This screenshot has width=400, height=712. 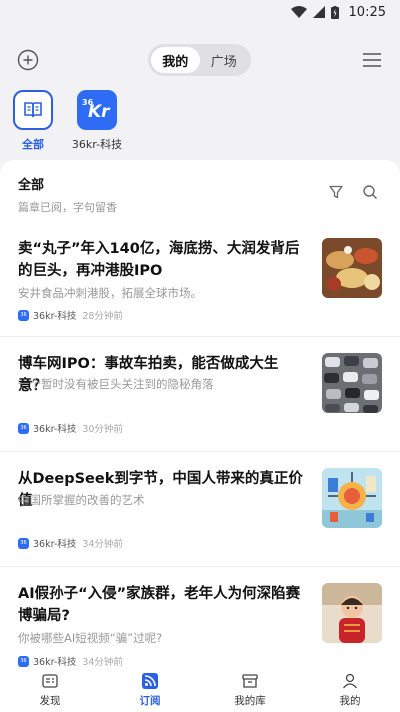 What do you see at coordinates (200, 12) in the screenshot?
I see `status-bar: 10:25` at bounding box center [200, 12].